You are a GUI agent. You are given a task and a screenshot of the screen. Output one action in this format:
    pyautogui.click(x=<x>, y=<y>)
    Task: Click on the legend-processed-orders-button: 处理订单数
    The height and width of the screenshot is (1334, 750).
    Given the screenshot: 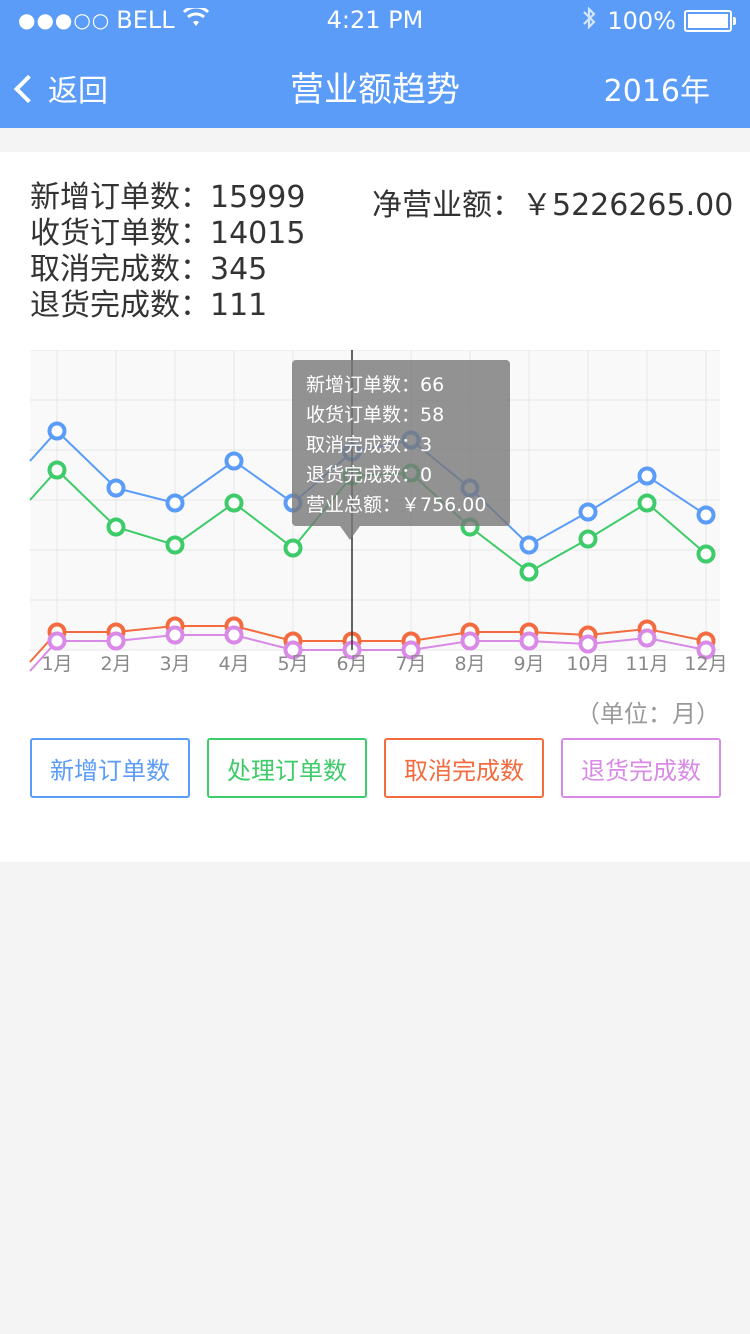 What is the action you would take?
    pyautogui.click(x=287, y=768)
    